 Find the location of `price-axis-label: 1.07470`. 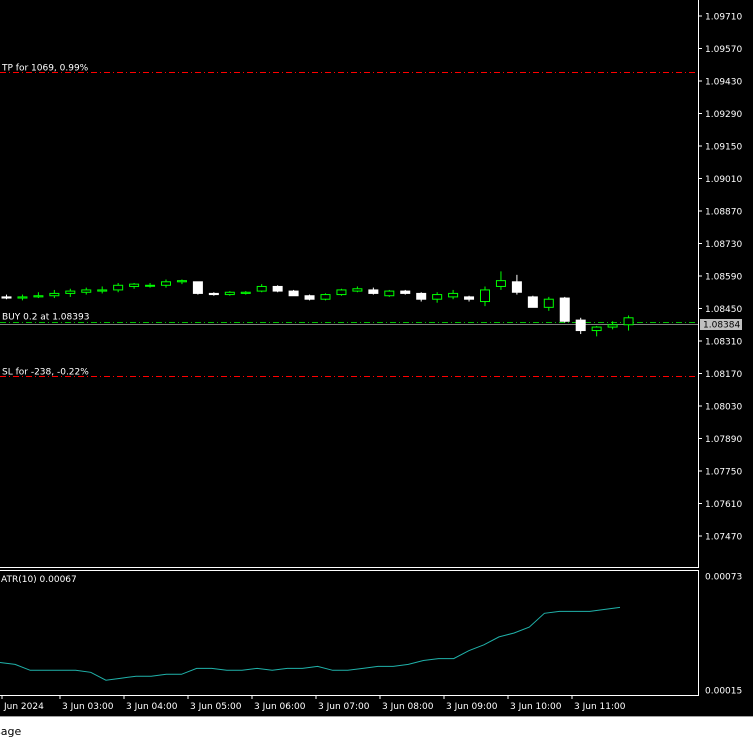

price-axis-label: 1.07470 is located at coordinates (723, 538).